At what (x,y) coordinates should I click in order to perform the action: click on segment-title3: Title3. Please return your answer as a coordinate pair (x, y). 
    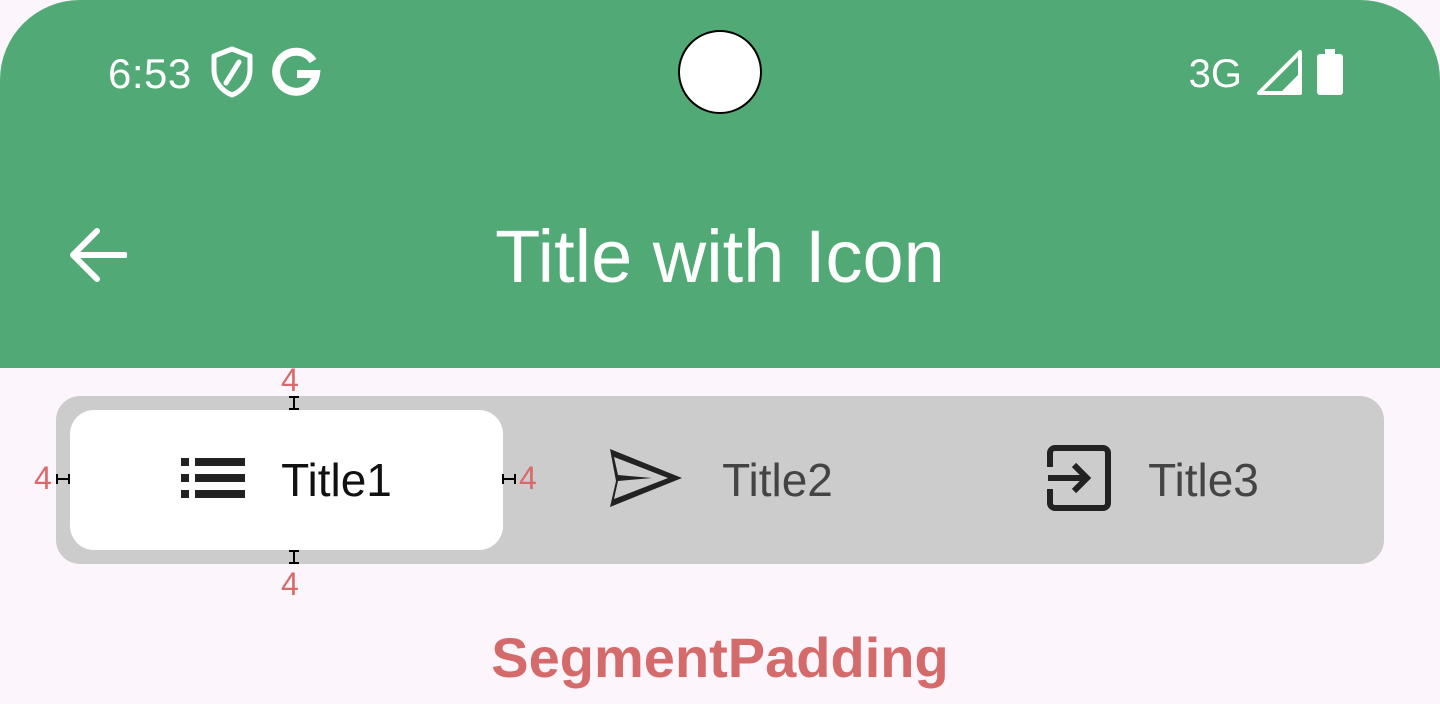
    Looking at the image, I should click on (1152, 480).